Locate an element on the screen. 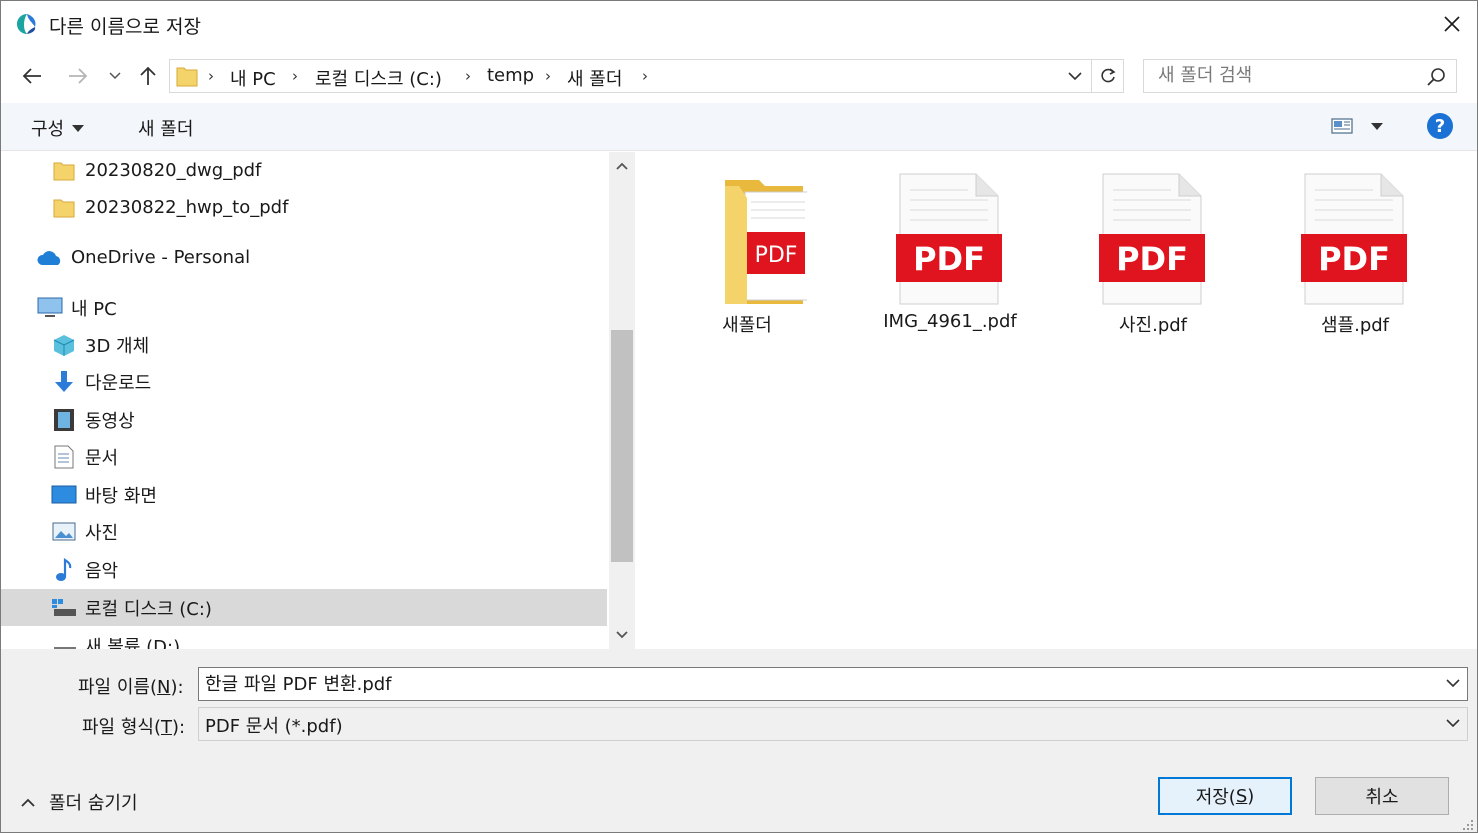 This screenshot has width=1478, height=833. save-button: 저장(S) is located at coordinates (1225, 796).